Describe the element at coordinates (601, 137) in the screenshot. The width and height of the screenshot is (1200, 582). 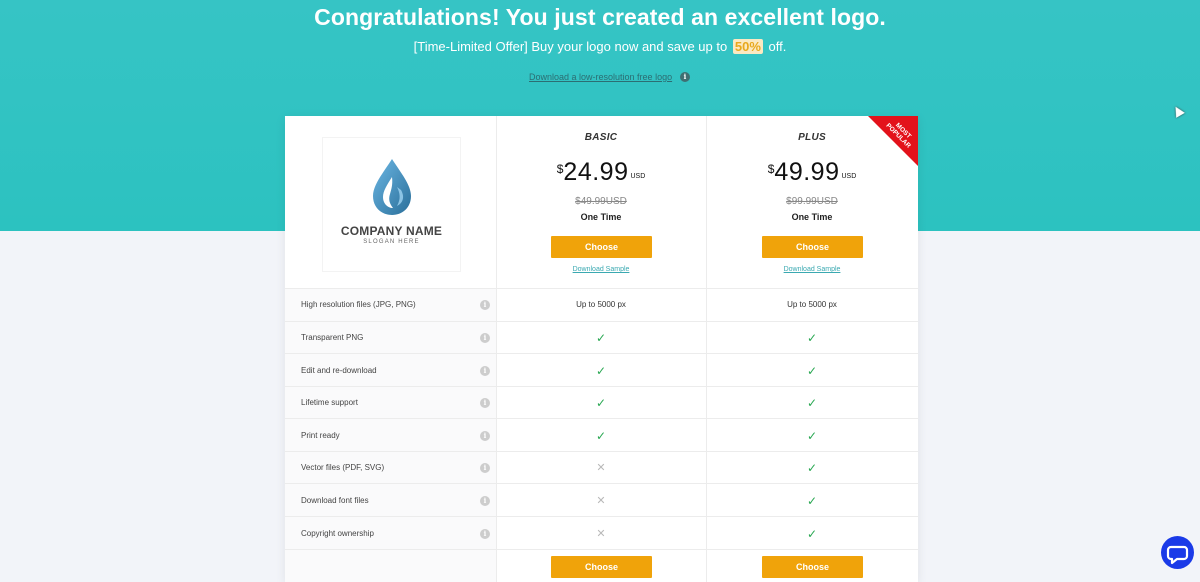
I see `plan-name: BASIC` at that location.